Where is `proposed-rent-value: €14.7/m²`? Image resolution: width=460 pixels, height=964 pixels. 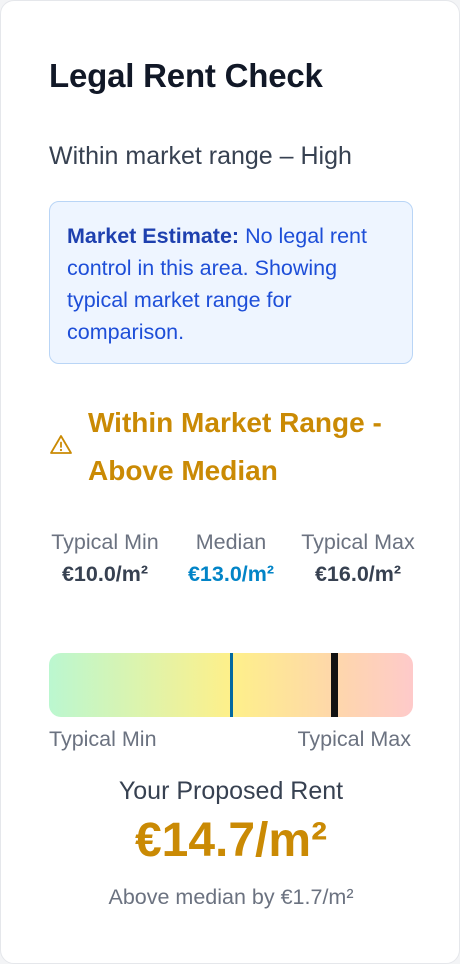 proposed-rent-value: €14.7/m² is located at coordinates (231, 840).